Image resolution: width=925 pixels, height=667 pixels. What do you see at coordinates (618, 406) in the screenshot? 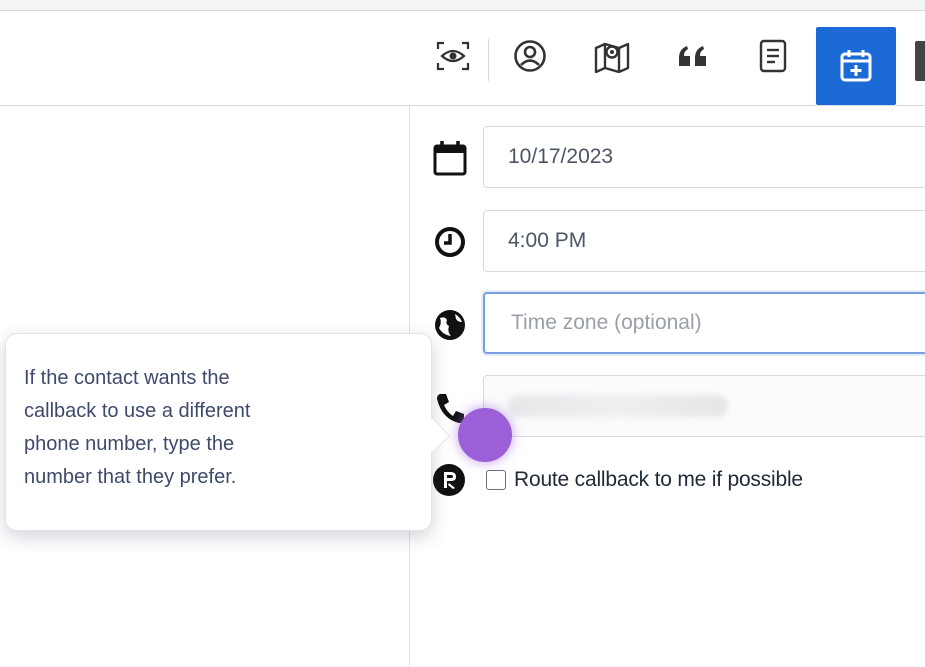
I see `phone-value-redacted` at bounding box center [618, 406].